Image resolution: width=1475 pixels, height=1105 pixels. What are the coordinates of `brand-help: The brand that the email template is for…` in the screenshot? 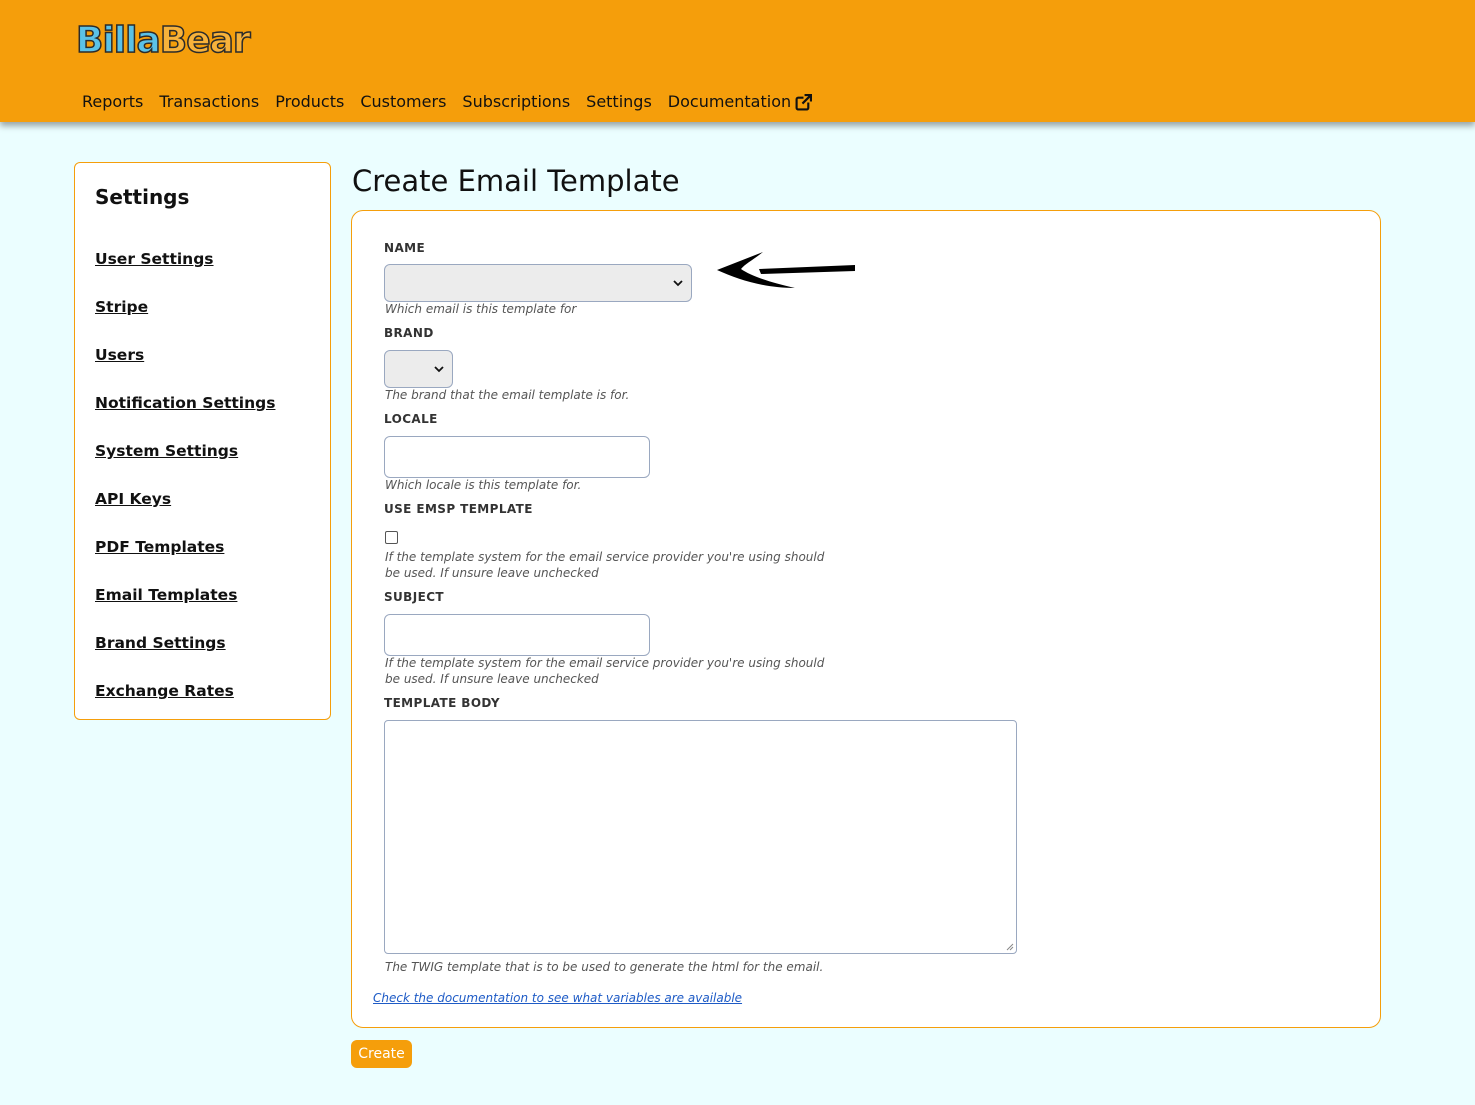 It's located at (507, 395).